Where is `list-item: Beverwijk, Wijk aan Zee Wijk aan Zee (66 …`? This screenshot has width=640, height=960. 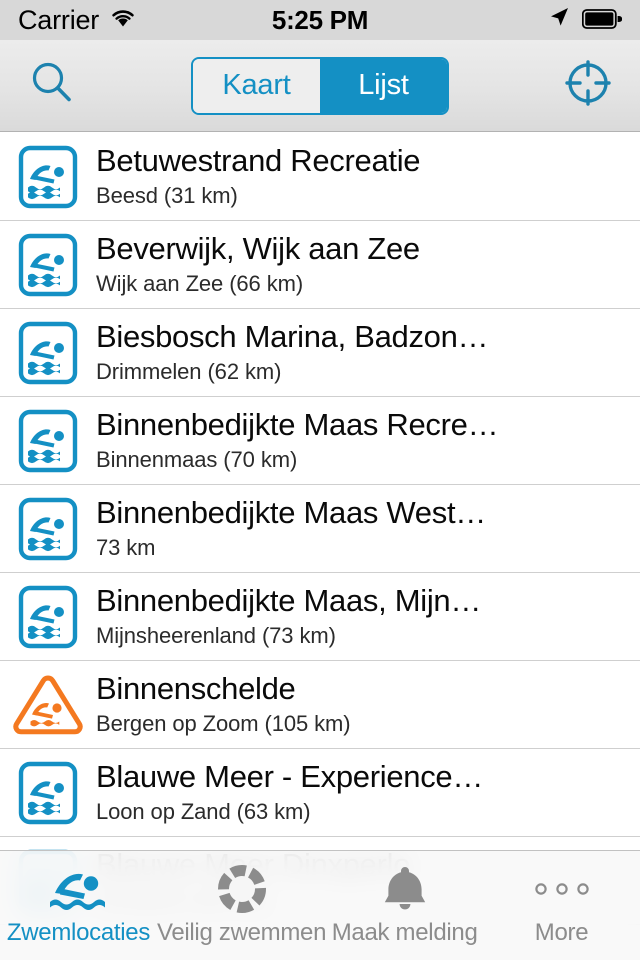
list-item: Beverwijk, Wijk aan Zee Wijk aan Zee (66 … is located at coordinates (320, 265).